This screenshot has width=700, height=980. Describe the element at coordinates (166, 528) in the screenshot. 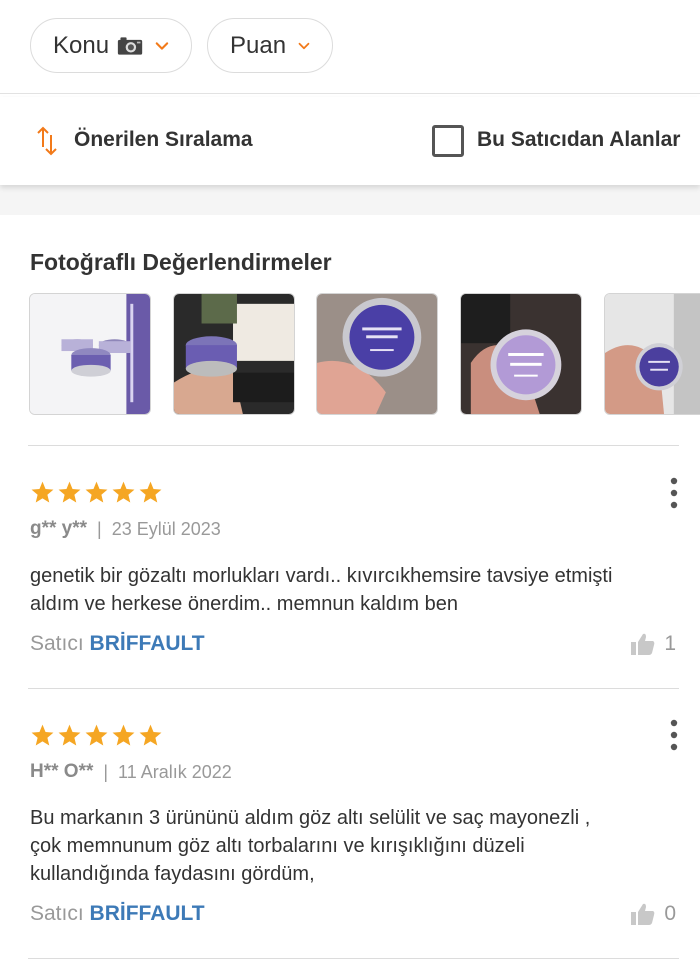

I see `review-date: 23 Eylül 2023` at that location.